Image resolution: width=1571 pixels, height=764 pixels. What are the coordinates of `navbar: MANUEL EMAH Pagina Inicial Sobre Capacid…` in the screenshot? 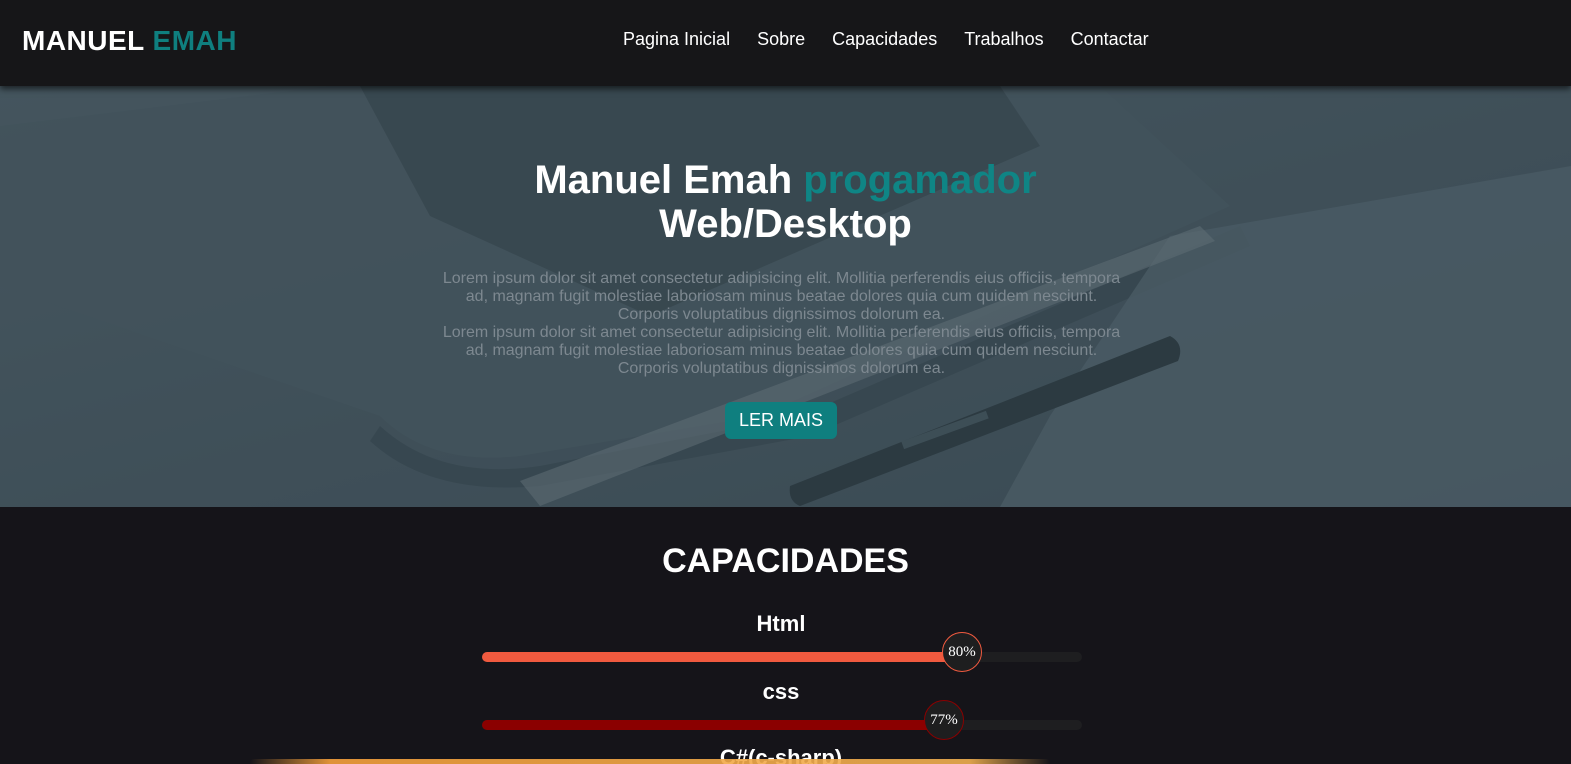 It's located at (785, 43).